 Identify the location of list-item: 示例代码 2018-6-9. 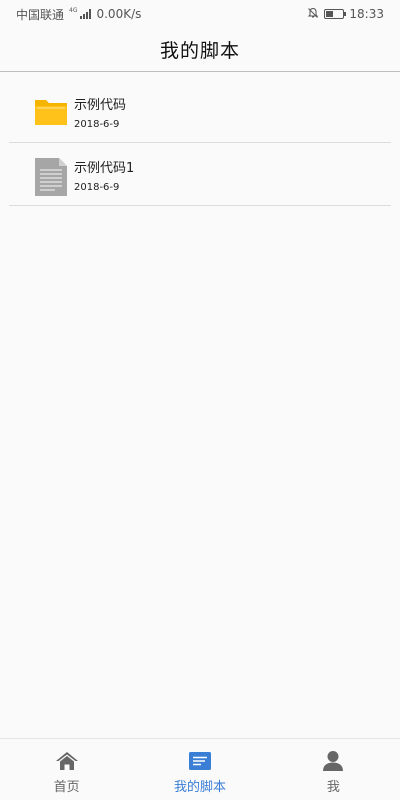
(200, 111).